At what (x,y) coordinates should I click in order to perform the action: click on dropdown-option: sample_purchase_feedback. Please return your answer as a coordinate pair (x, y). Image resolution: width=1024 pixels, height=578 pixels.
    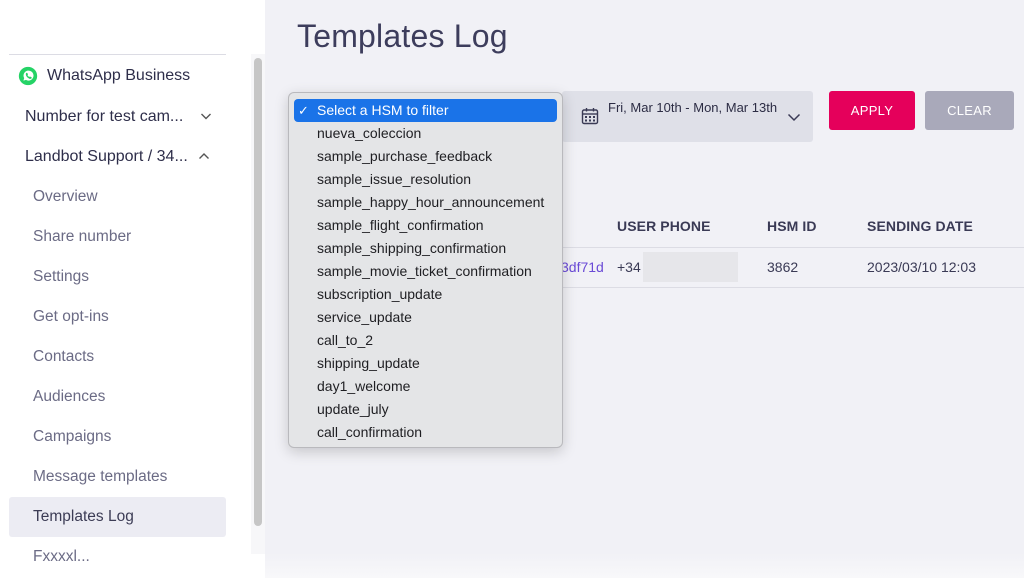
    Looking at the image, I should click on (425, 156).